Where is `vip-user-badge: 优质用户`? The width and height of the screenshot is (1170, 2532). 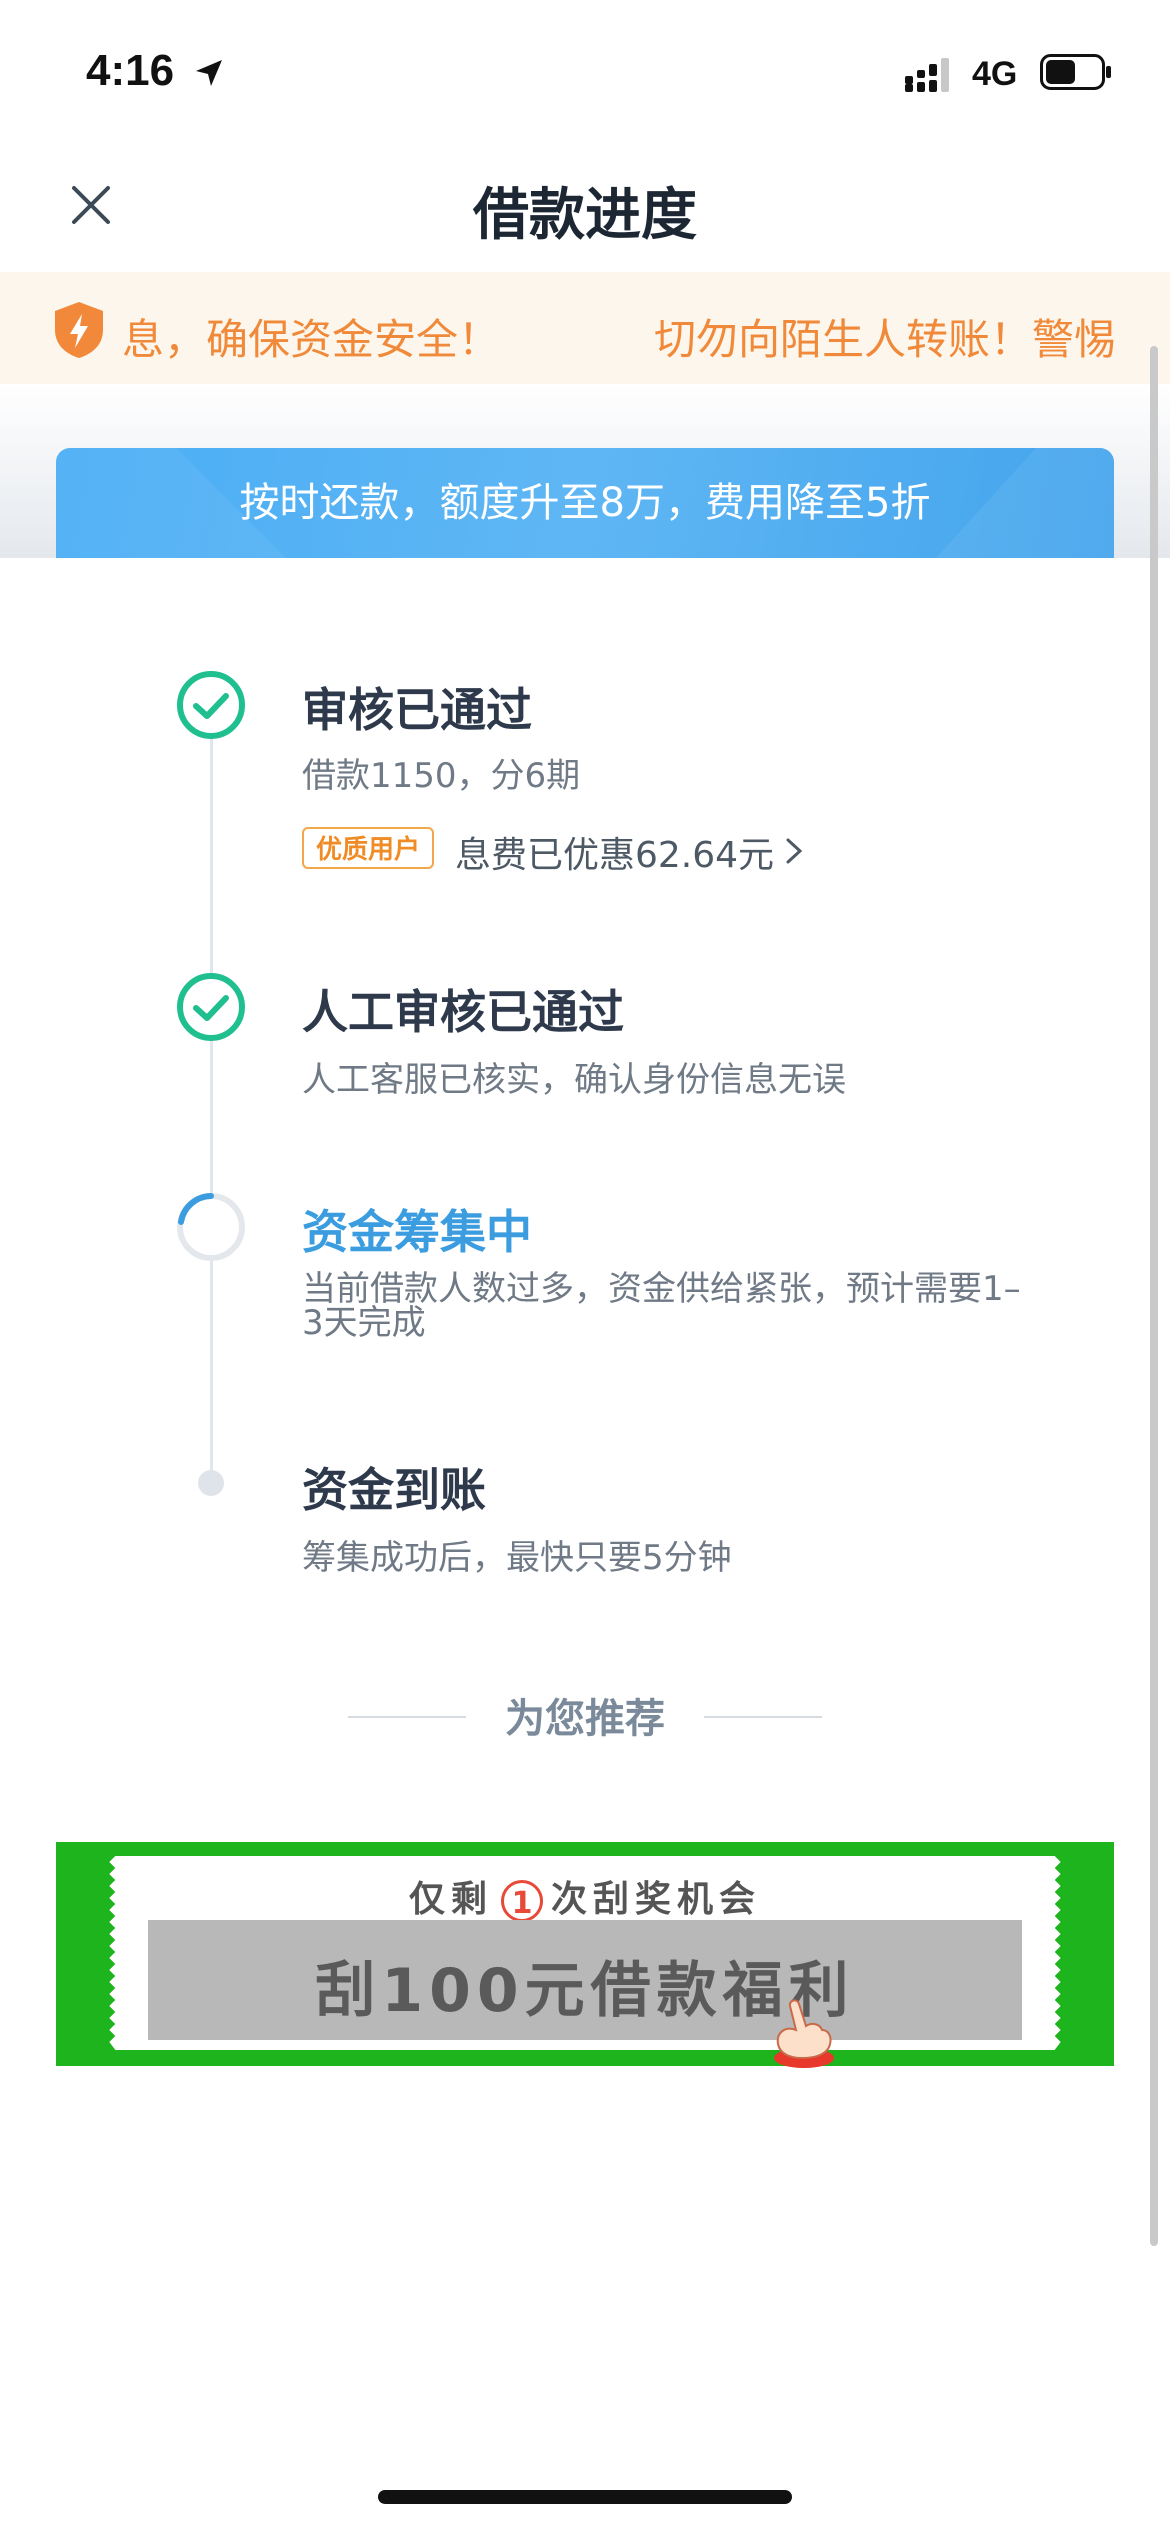
vip-user-badge: 优质用户 is located at coordinates (368, 848).